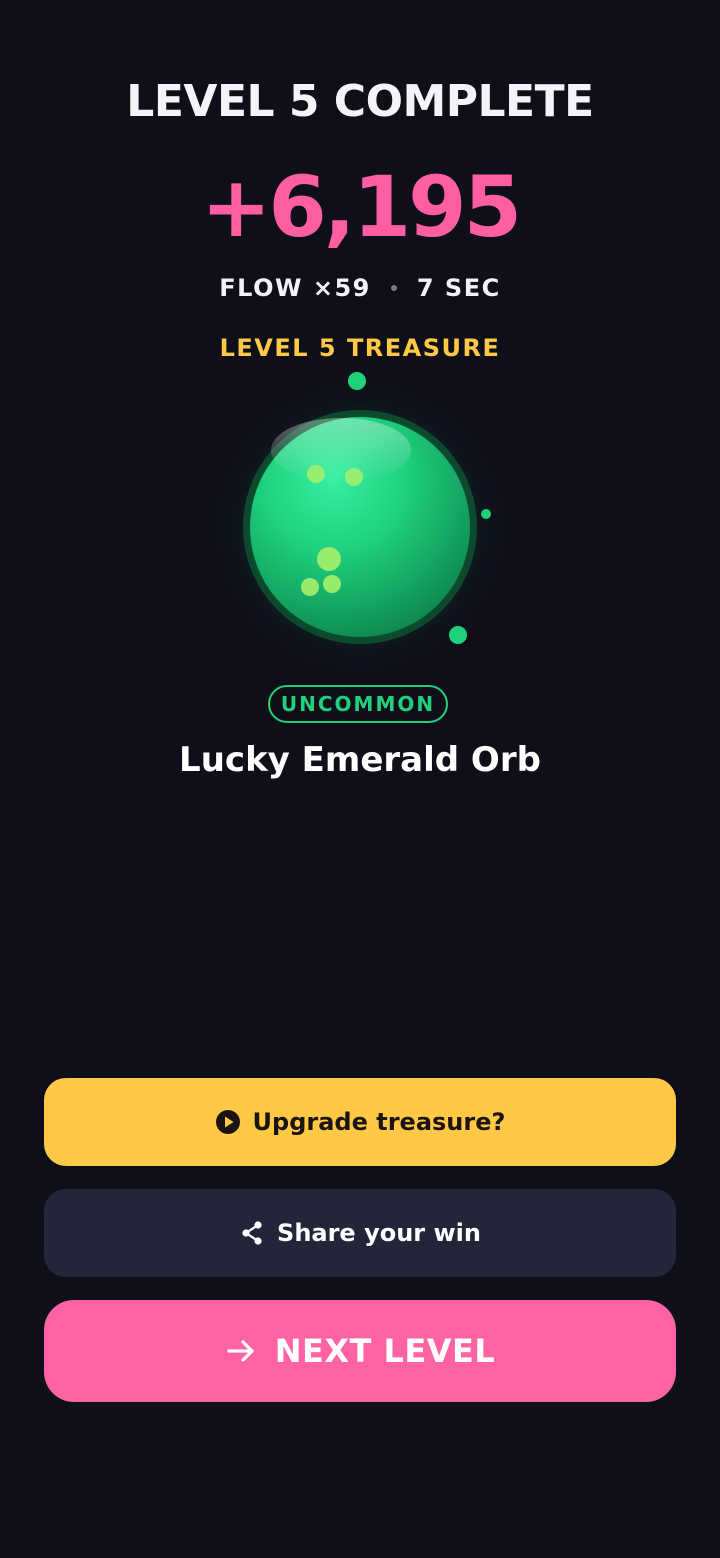 This screenshot has height=1558, width=720. Describe the element at coordinates (252, 1233) in the screenshot. I see `share-icon` at that location.